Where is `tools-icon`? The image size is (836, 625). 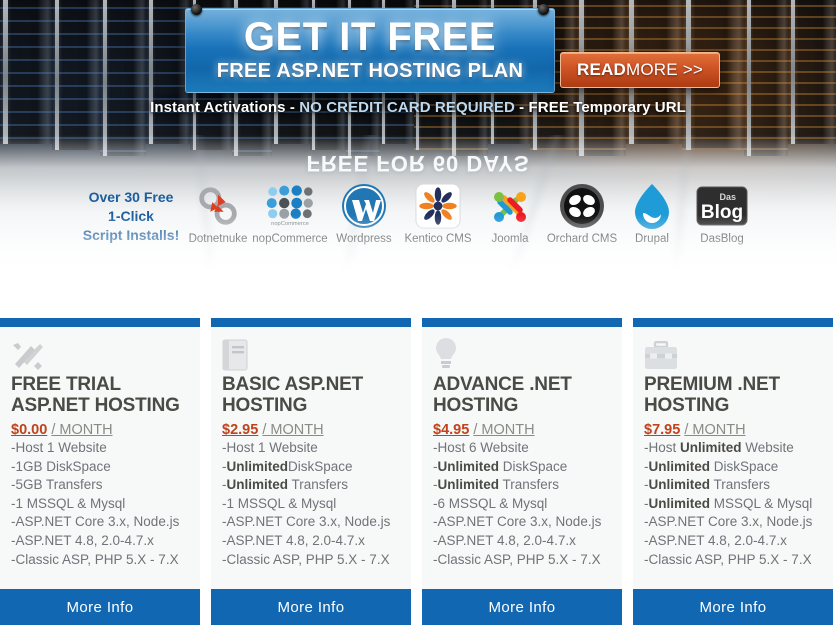
tools-icon is located at coordinates (100, 354).